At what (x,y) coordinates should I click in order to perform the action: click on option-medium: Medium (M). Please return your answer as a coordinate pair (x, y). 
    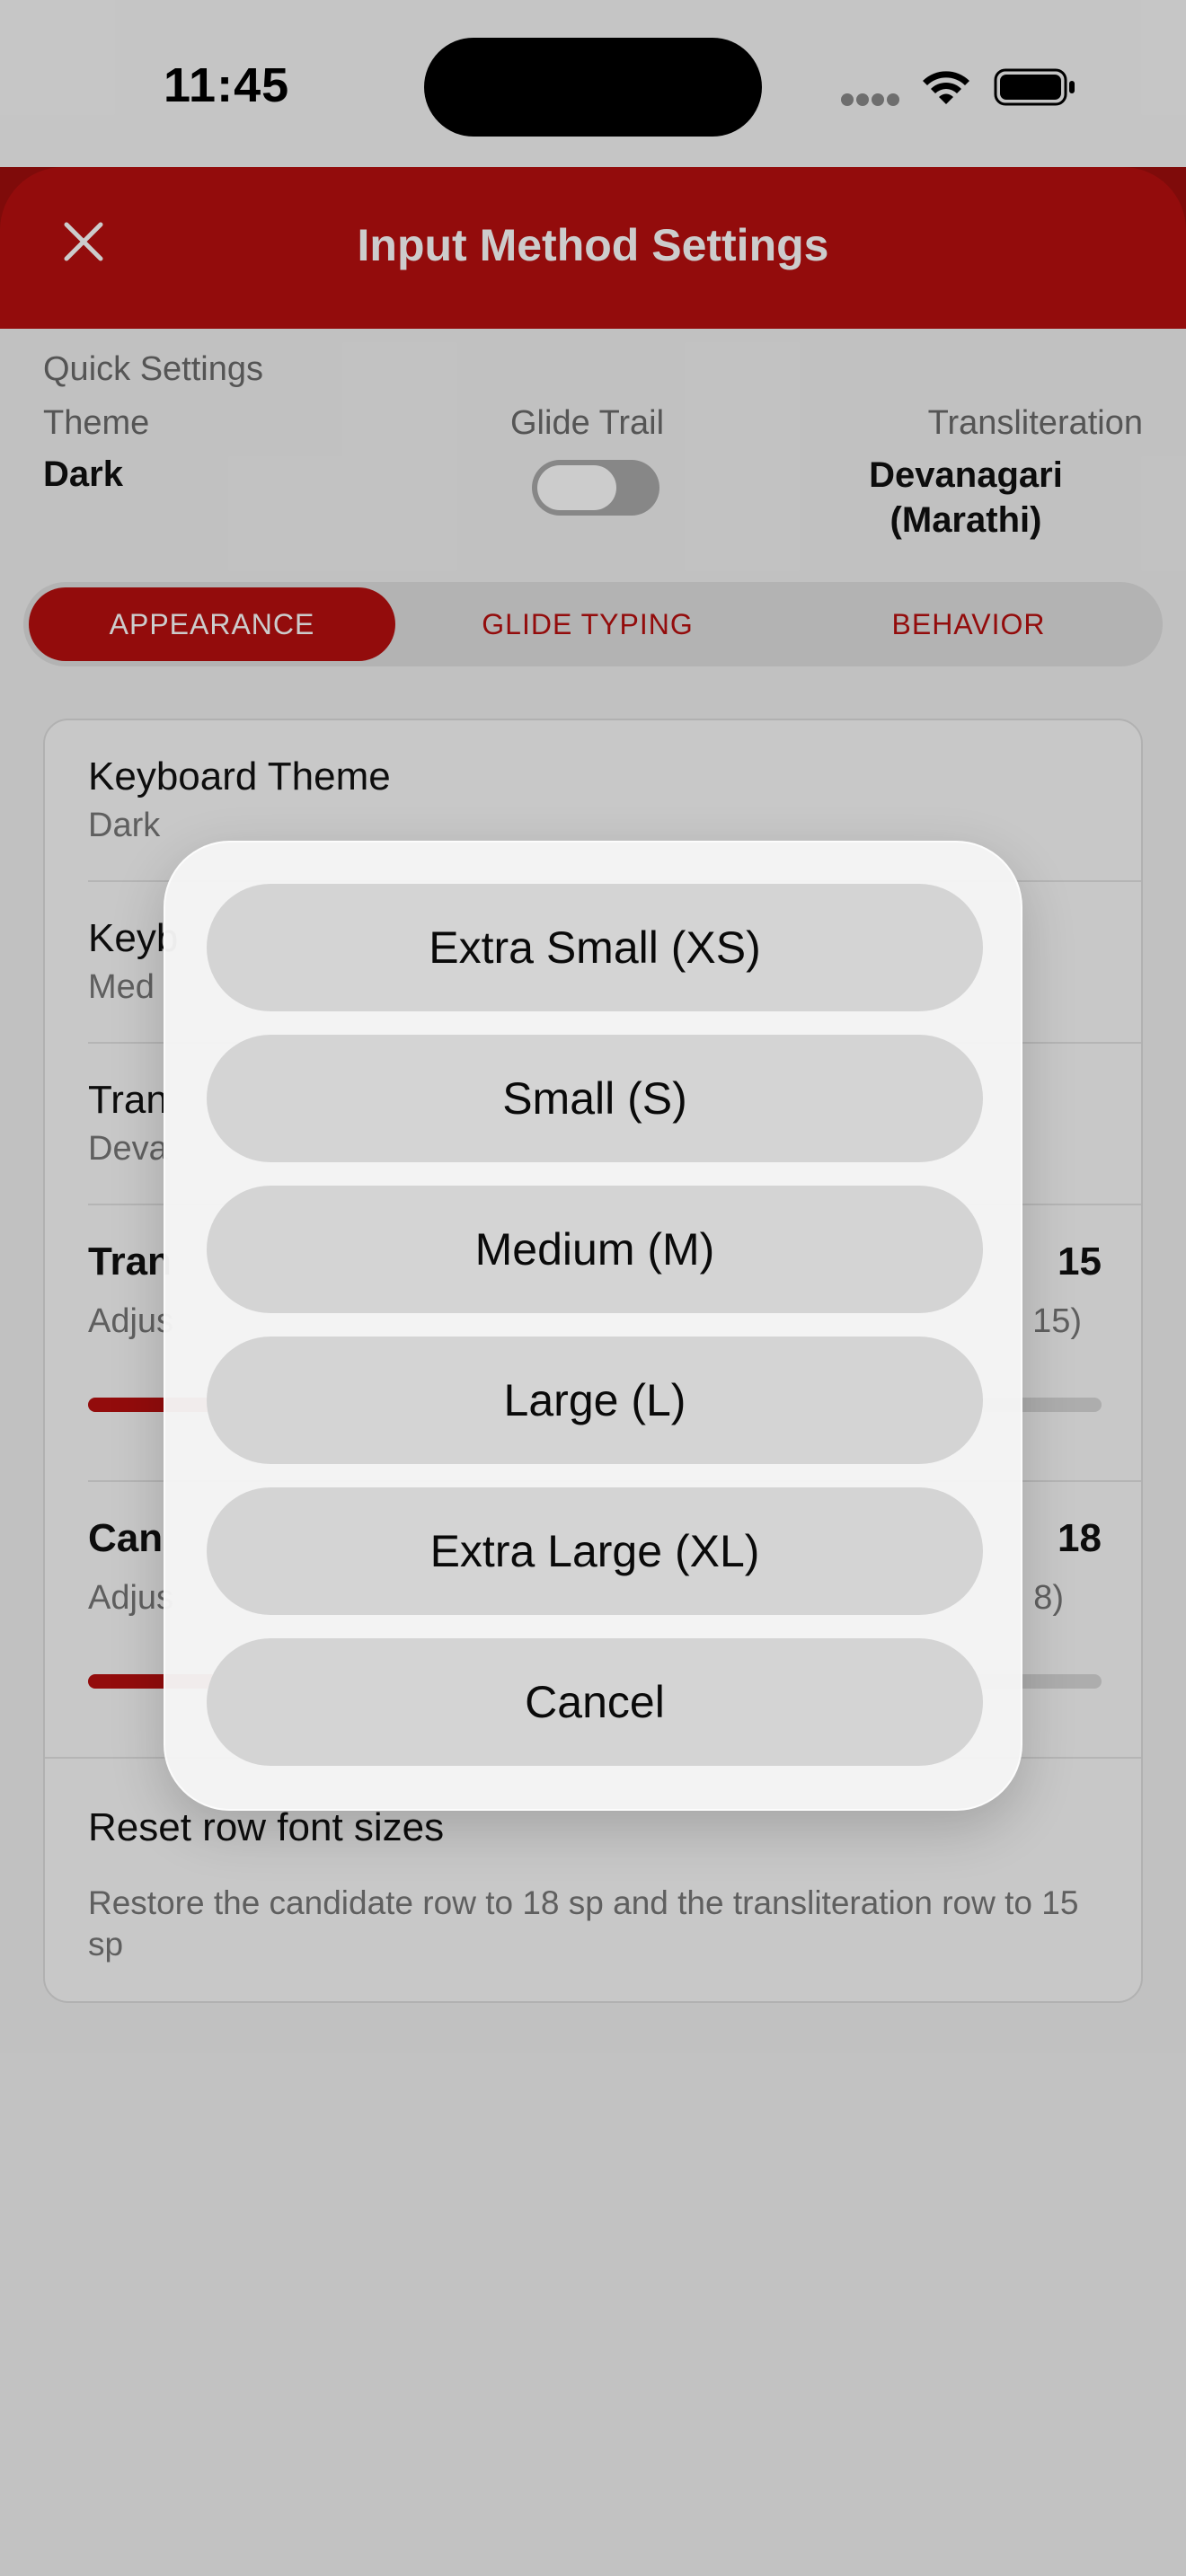
    Looking at the image, I should click on (595, 1249).